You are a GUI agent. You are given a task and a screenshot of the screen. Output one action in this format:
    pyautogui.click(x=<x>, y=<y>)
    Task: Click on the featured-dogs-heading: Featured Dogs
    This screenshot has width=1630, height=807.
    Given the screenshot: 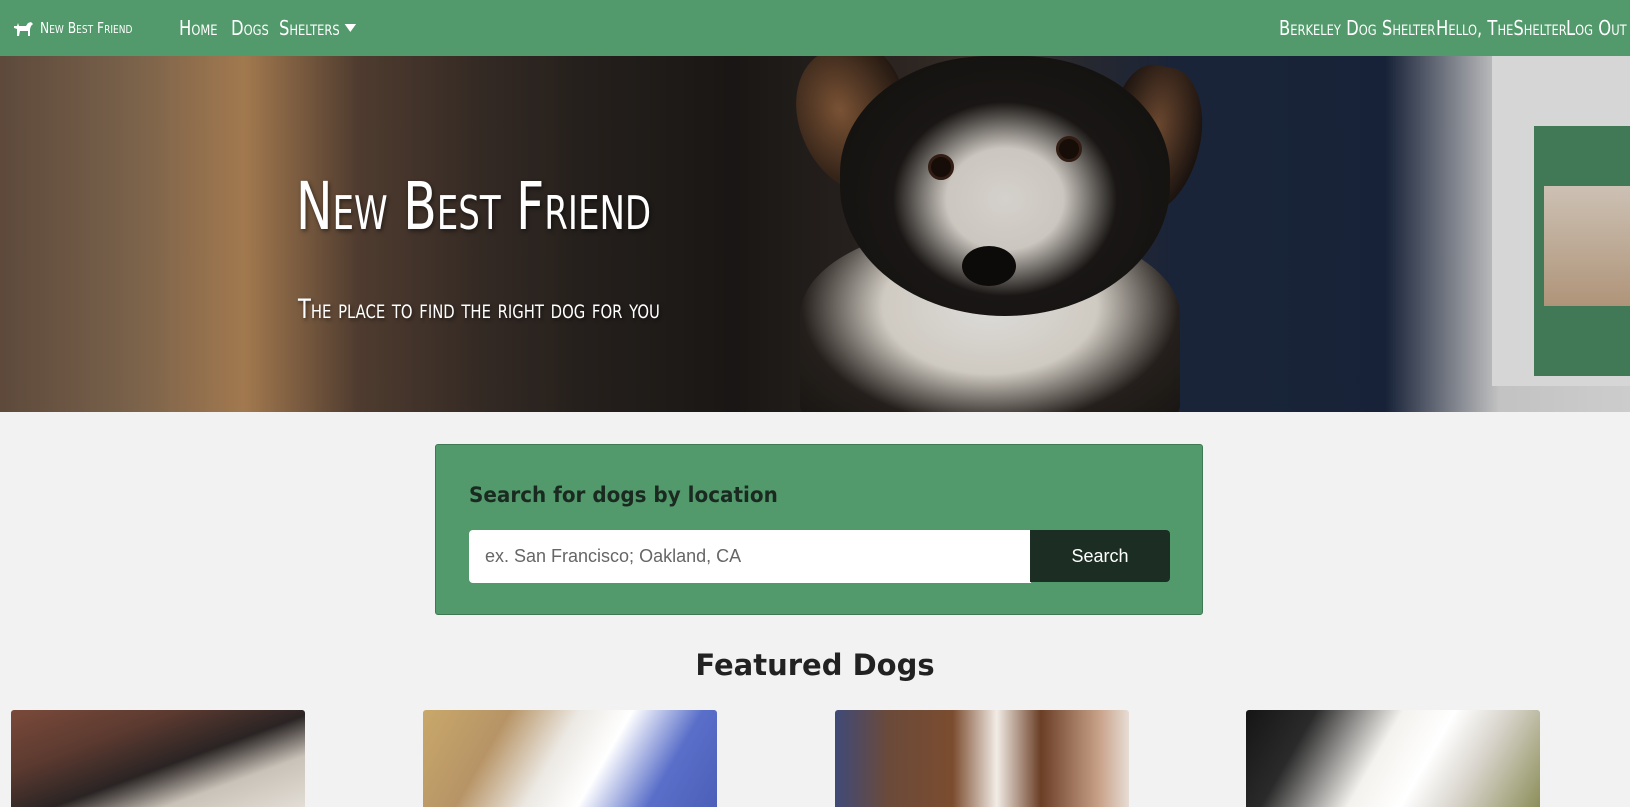 What is the action you would take?
    pyautogui.click(x=815, y=665)
    